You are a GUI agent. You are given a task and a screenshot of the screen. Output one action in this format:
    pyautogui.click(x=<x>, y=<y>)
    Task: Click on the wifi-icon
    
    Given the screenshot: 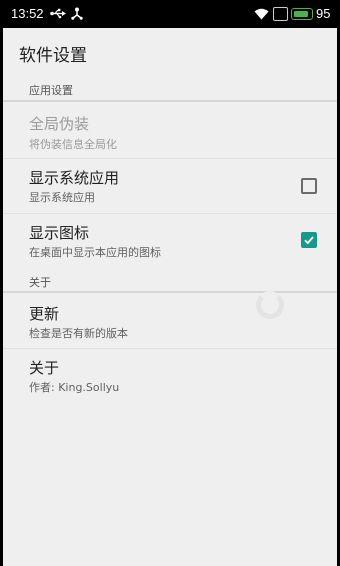 What is the action you would take?
    pyautogui.click(x=261, y=14)
    